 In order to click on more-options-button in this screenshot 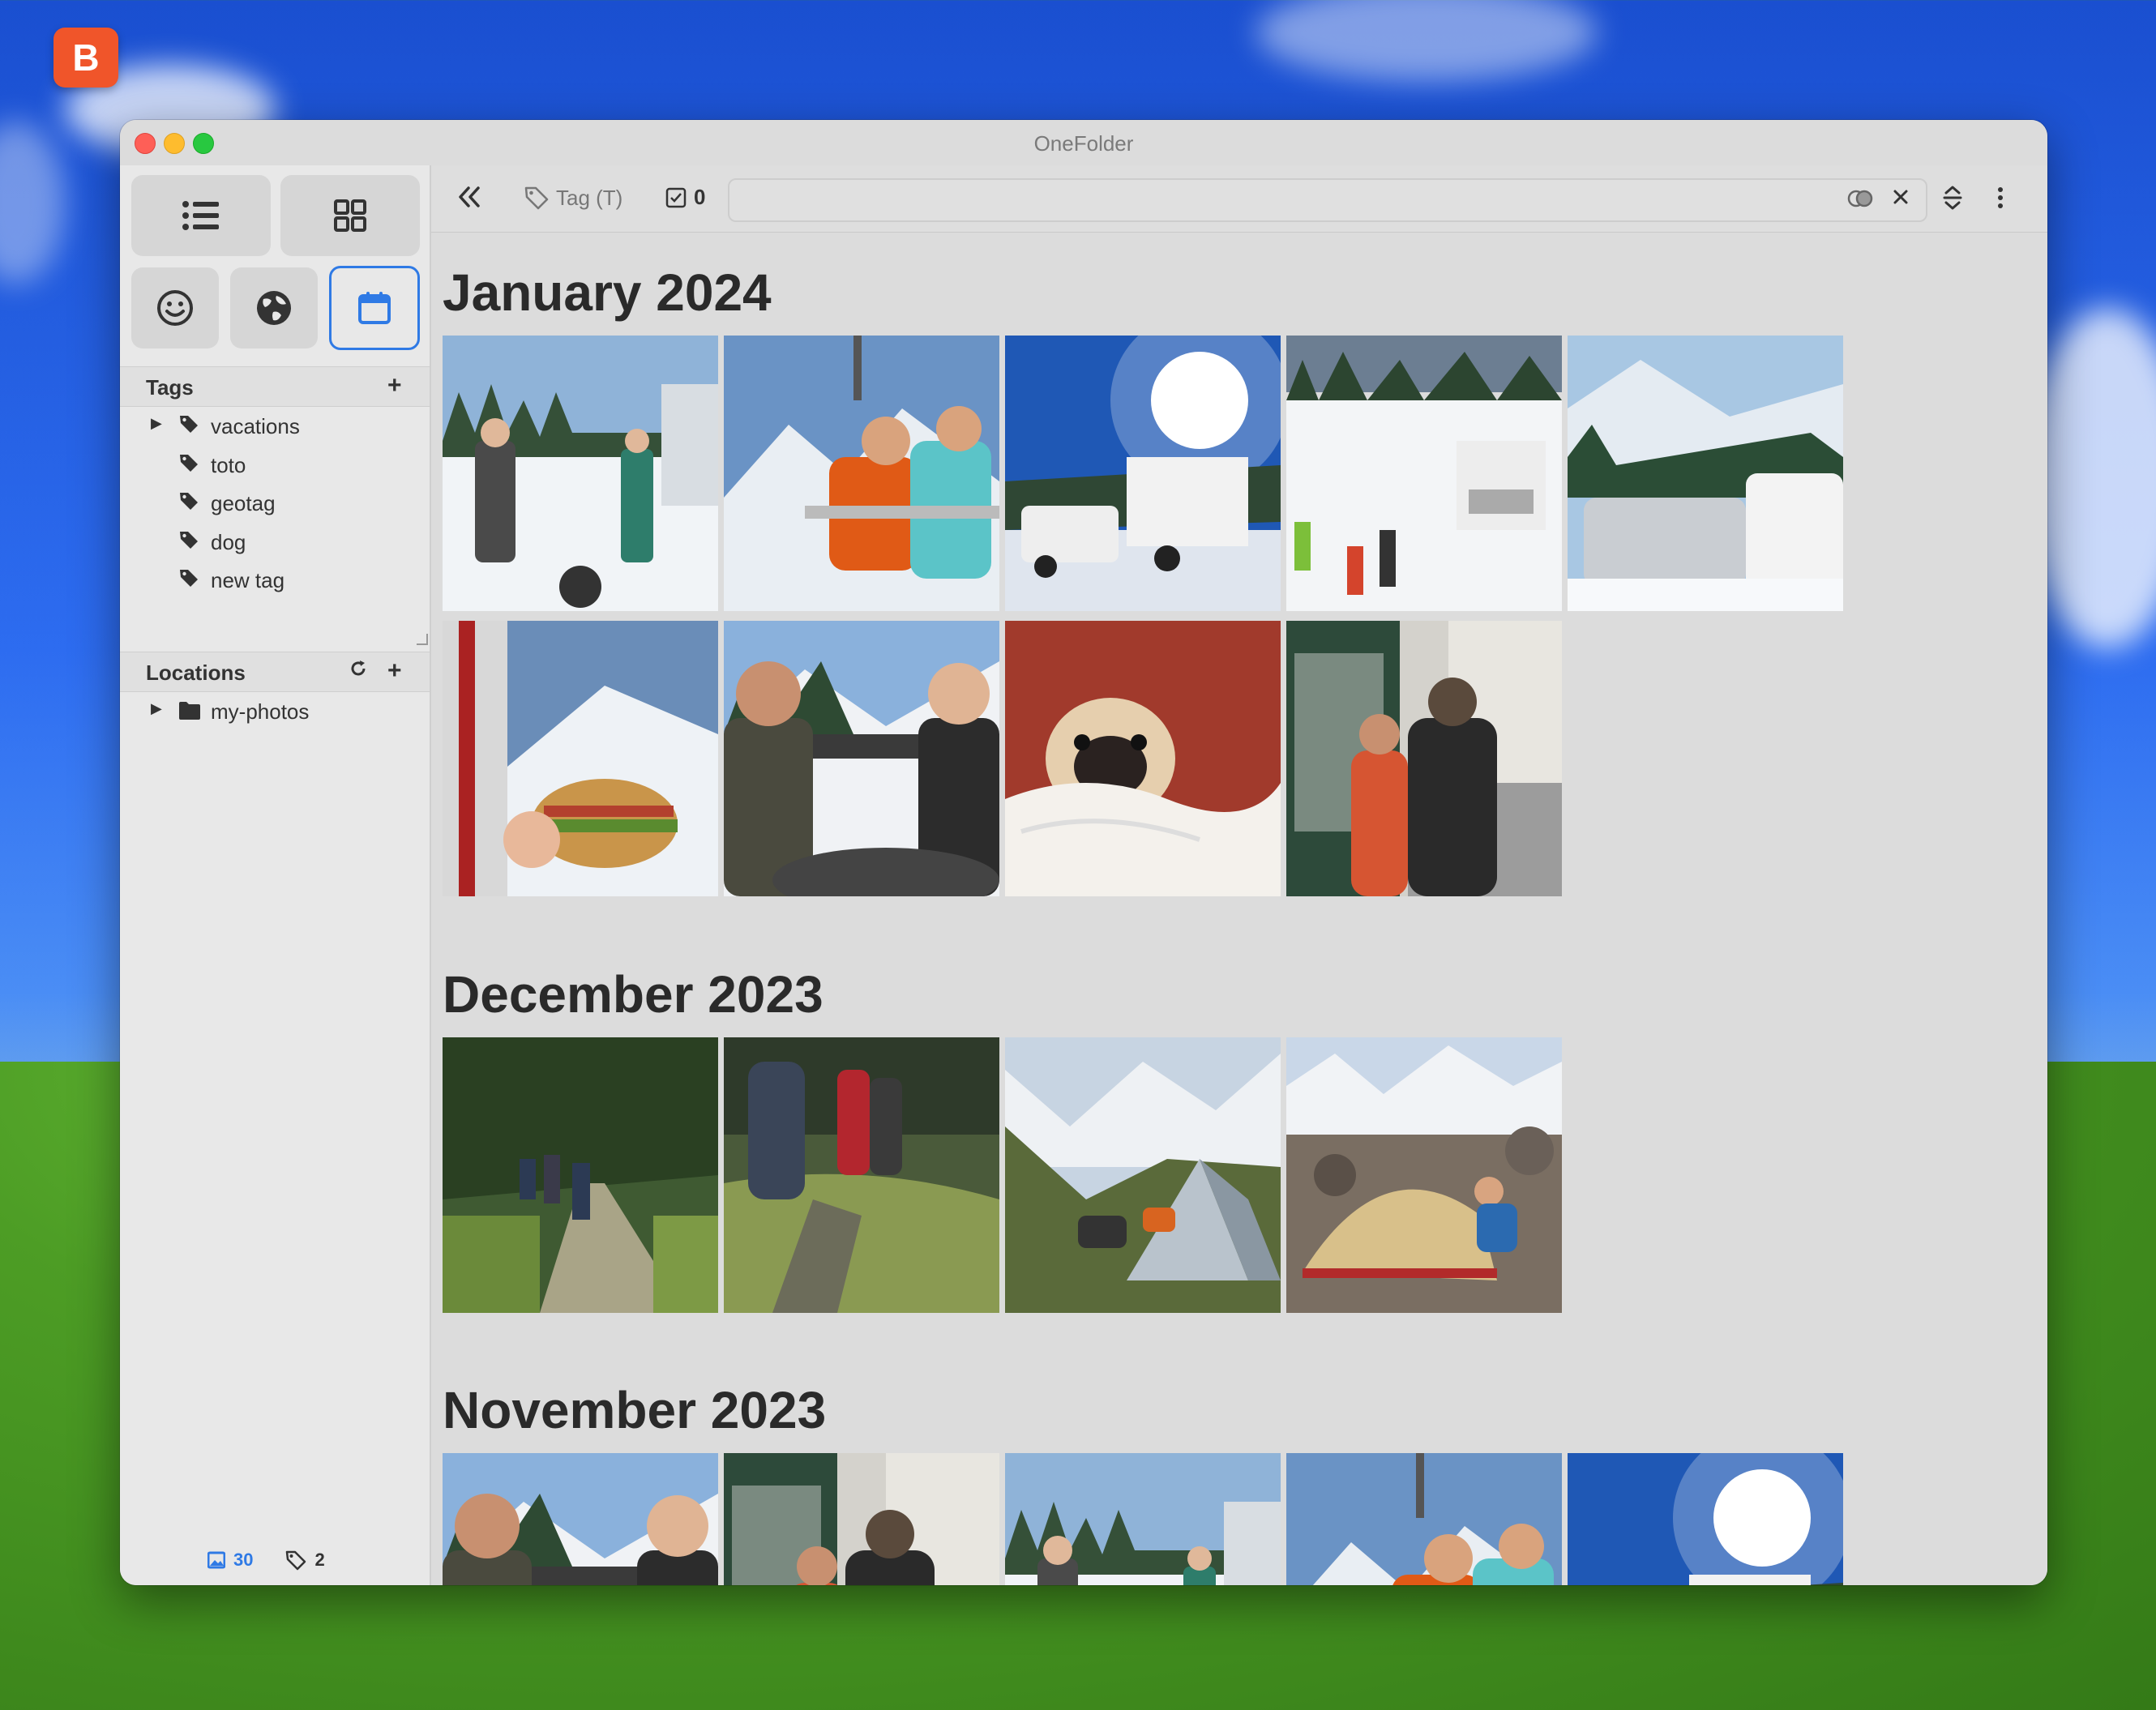, I will do `click(2000, 198)`.